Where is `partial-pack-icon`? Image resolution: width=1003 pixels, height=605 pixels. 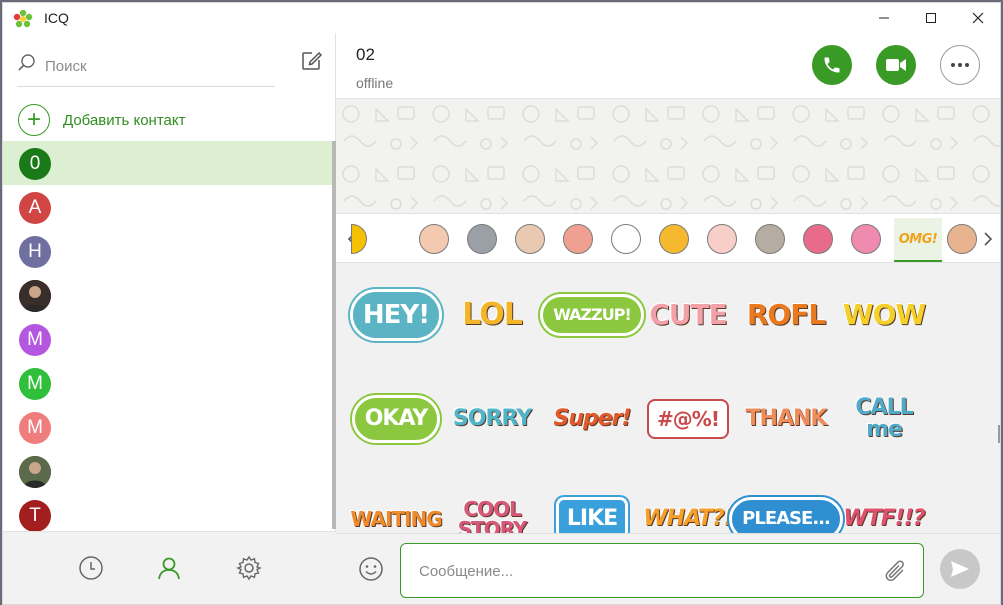
partial-pack-icon is located at coordinates (359, 239).